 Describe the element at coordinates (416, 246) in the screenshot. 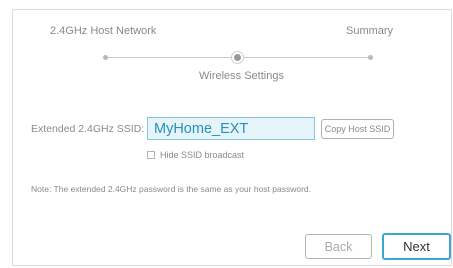

I see `next-button: Next` at that location.